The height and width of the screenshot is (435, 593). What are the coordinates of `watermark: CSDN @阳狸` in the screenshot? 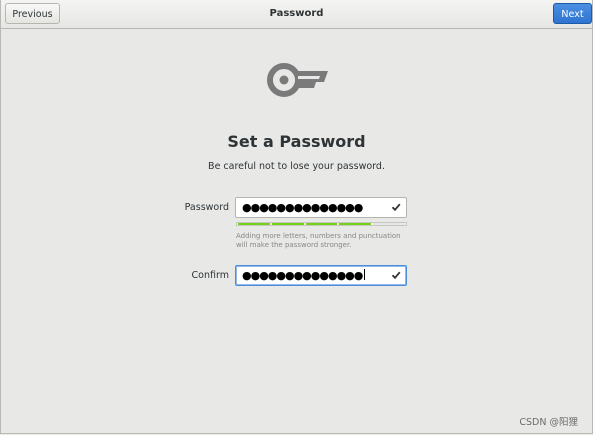 It's located at (548, 422).